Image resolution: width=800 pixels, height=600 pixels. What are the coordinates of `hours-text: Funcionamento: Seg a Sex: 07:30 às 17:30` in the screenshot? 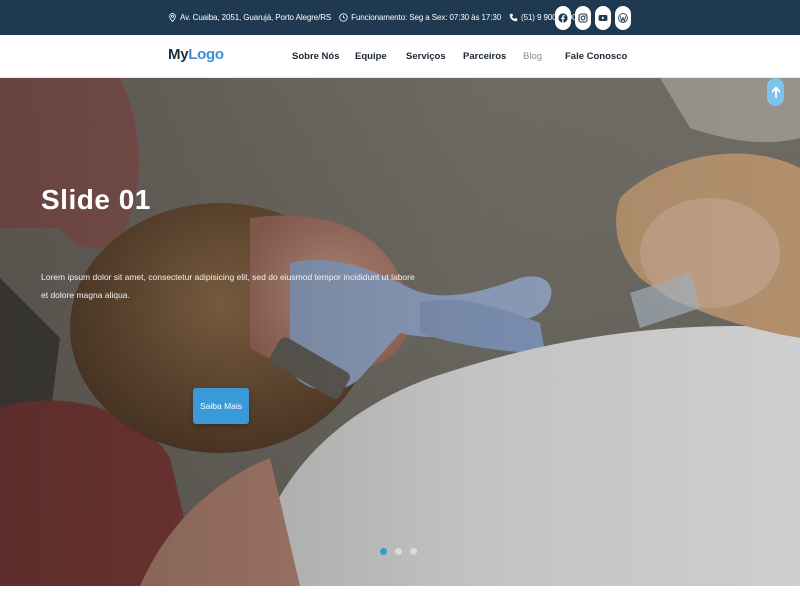 It's located at (426, 17).